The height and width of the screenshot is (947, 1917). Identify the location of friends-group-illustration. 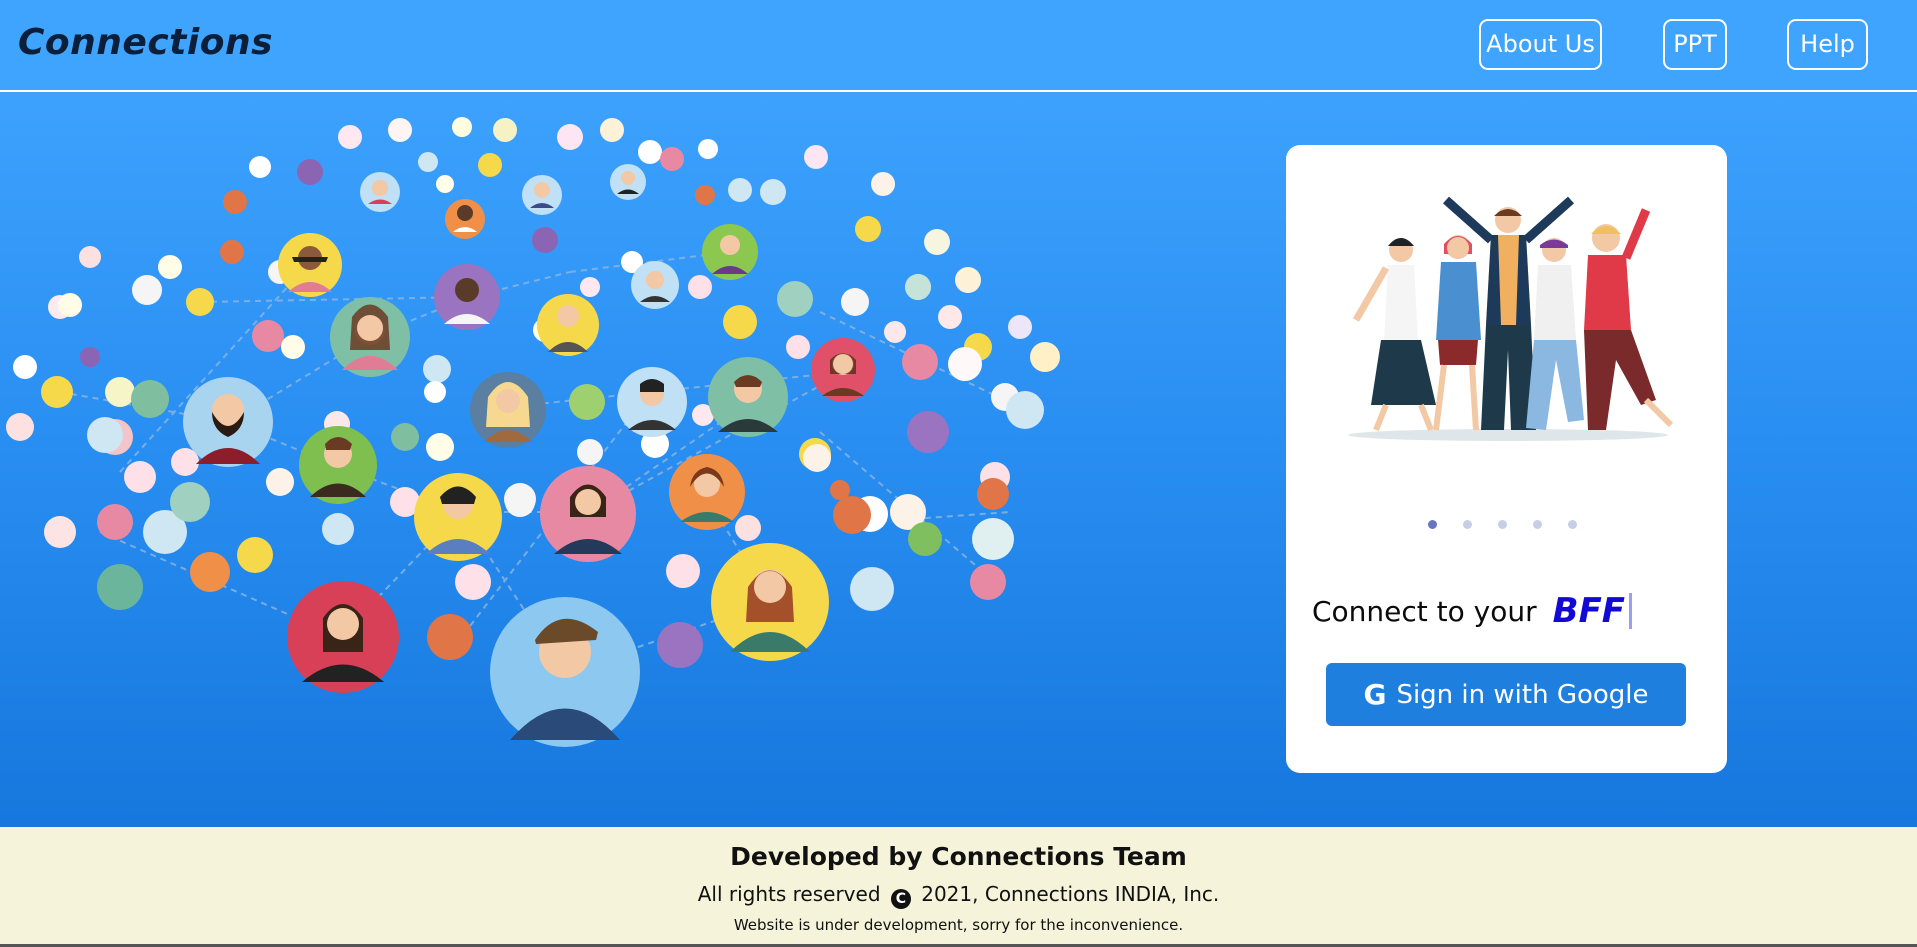
(1511, 318).